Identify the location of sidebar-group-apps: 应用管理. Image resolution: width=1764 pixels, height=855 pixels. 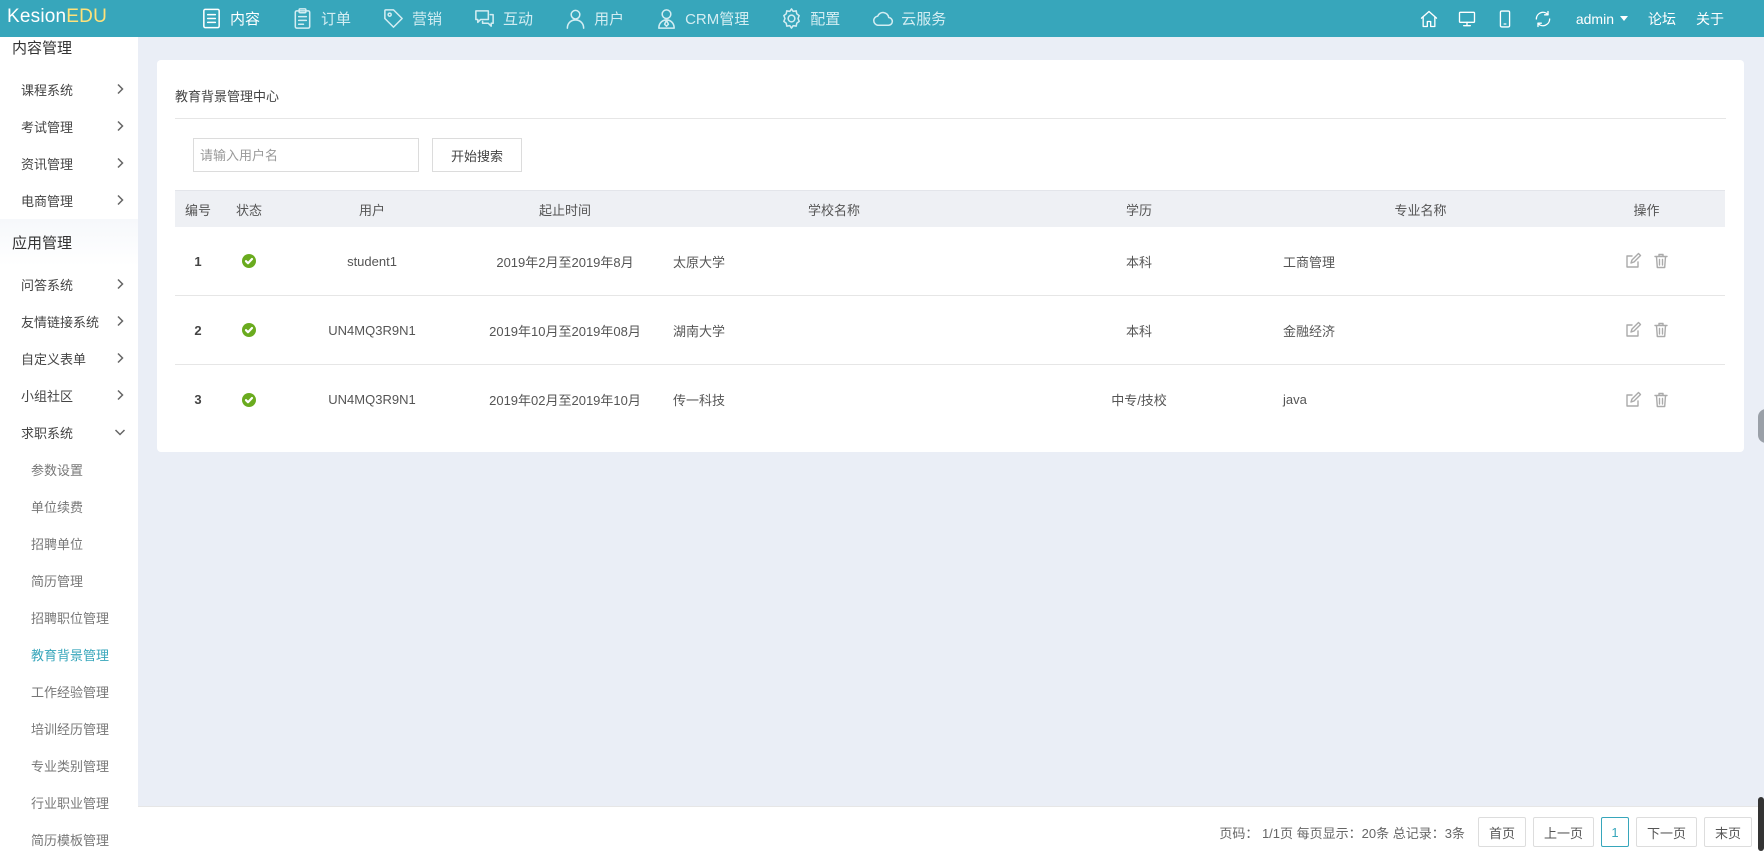
(69, 242).